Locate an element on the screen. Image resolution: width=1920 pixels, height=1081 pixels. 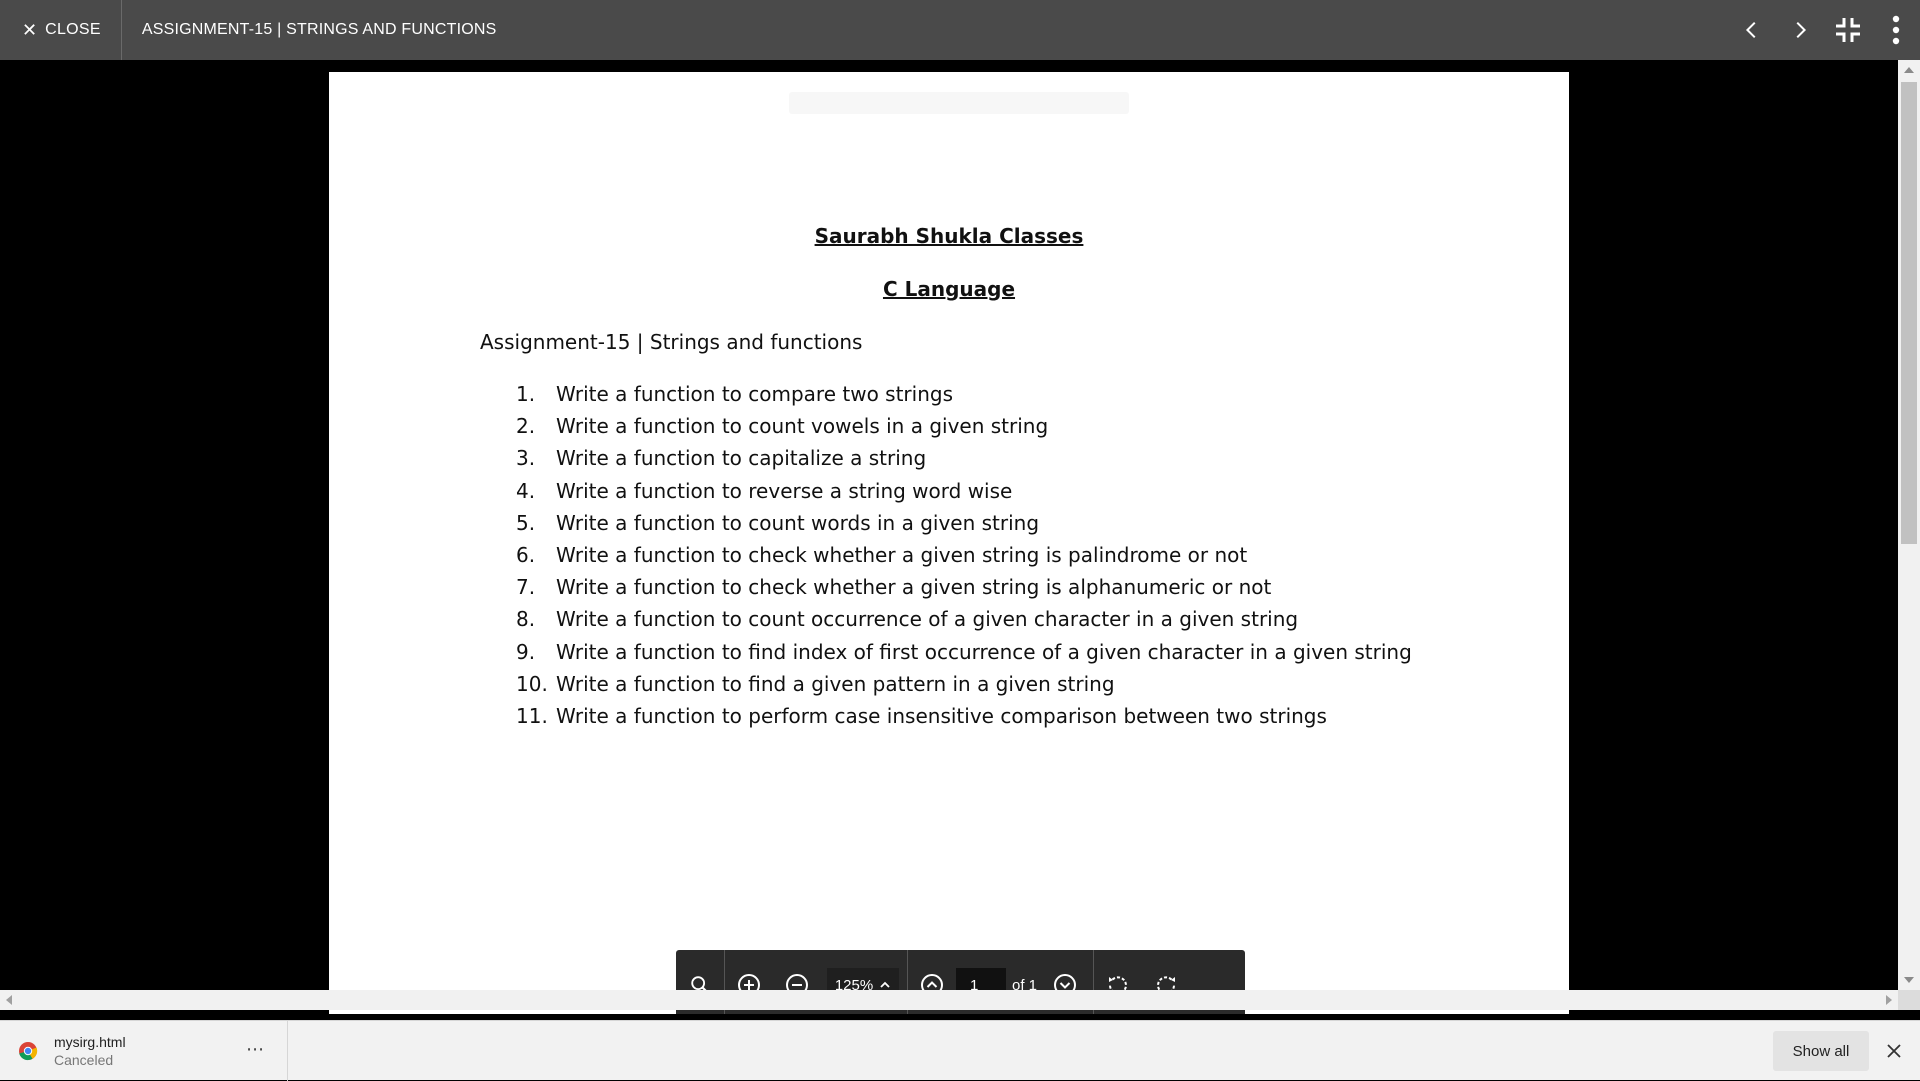
question-number: 9. is located at coordinates (526, 651).